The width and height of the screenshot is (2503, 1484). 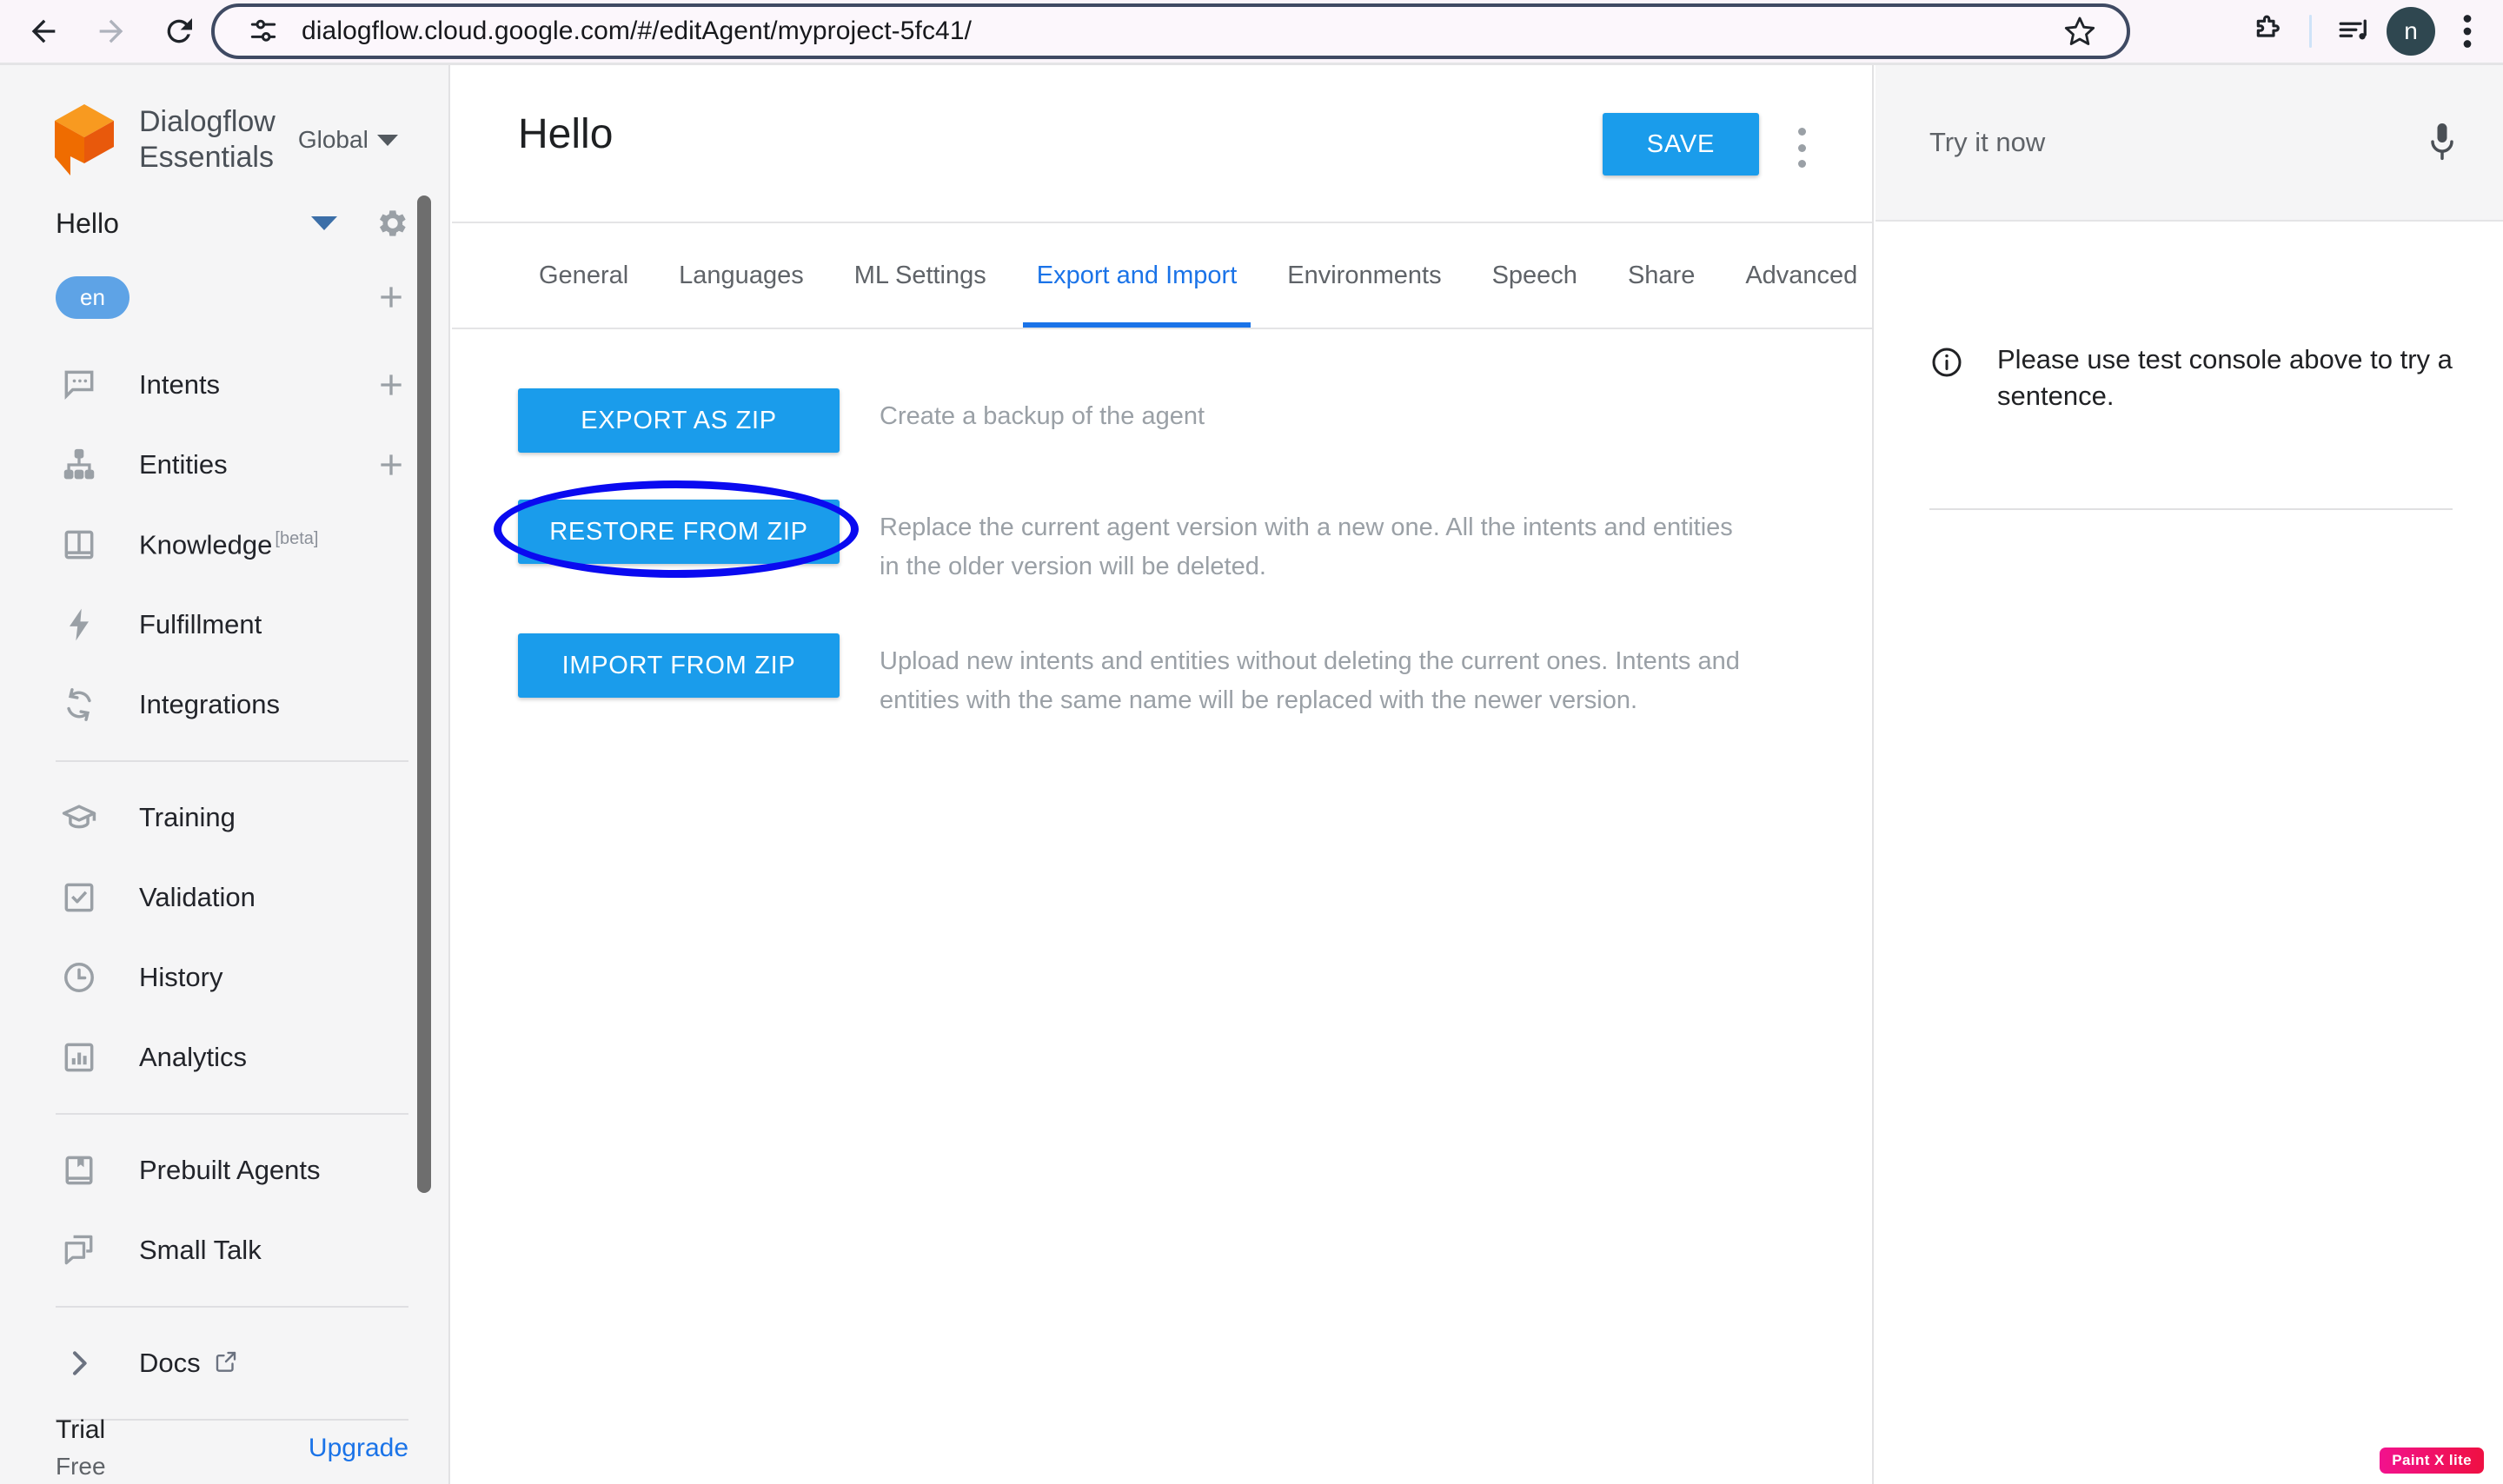 I want to click on region-selector: Global, so click(x=348, y=140).